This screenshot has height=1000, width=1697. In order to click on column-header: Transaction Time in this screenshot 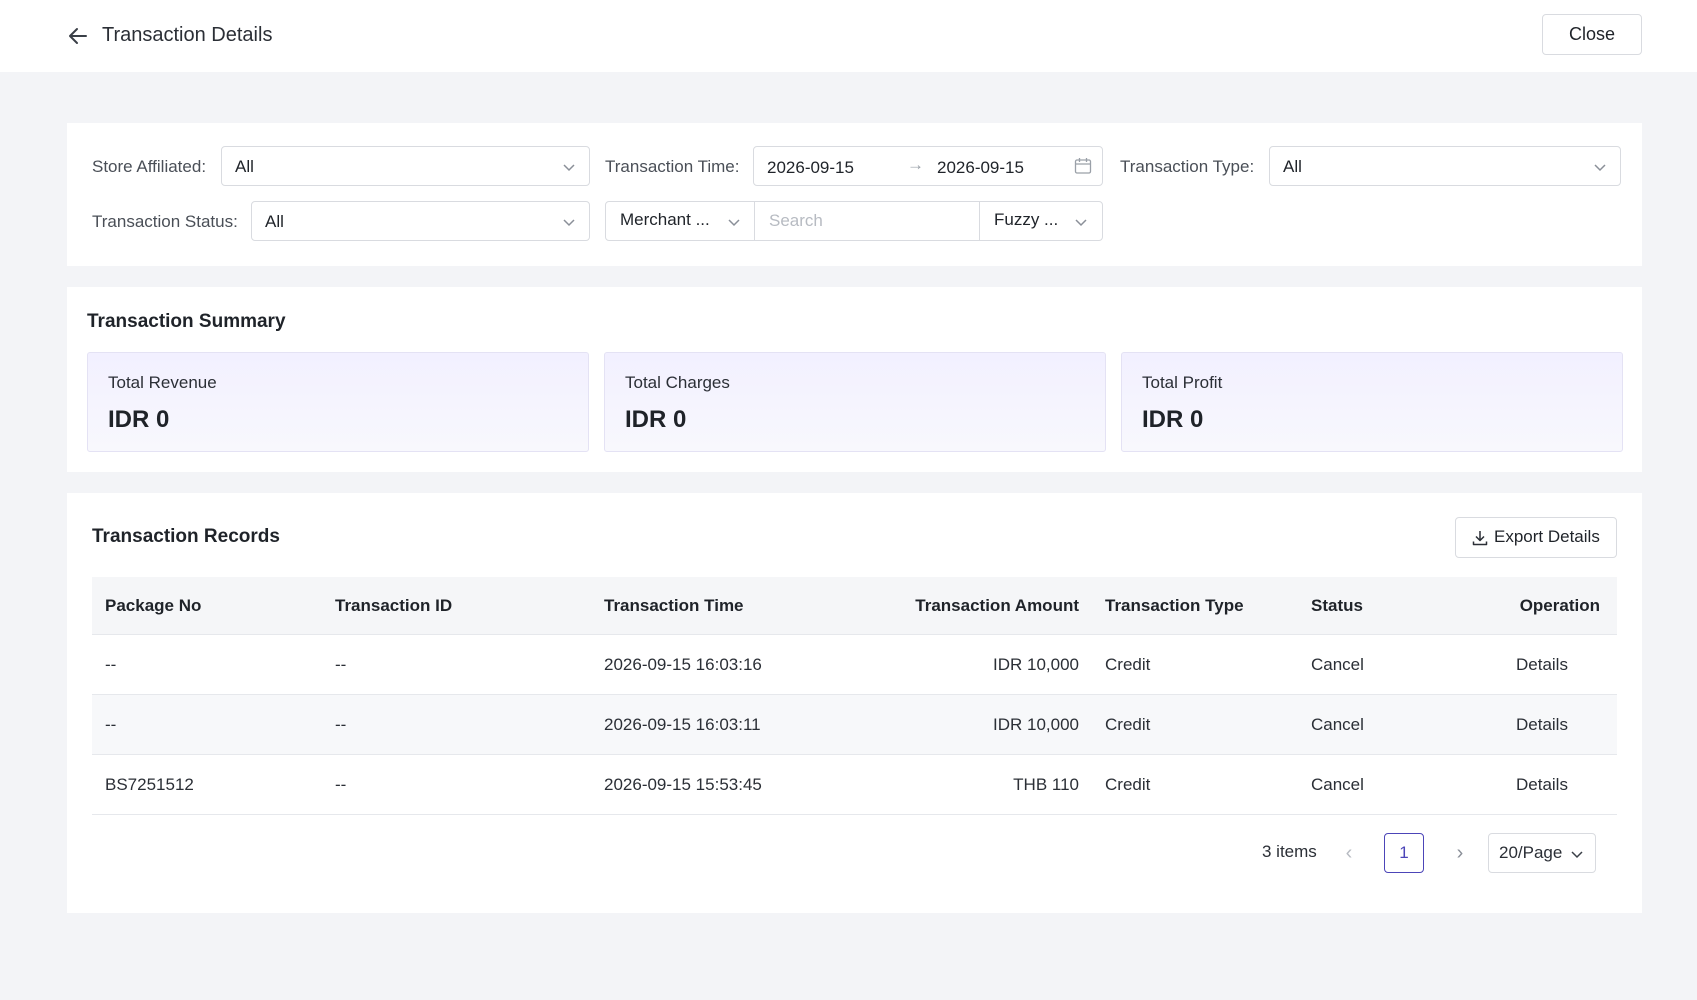, I will do `click(674, 606)`.